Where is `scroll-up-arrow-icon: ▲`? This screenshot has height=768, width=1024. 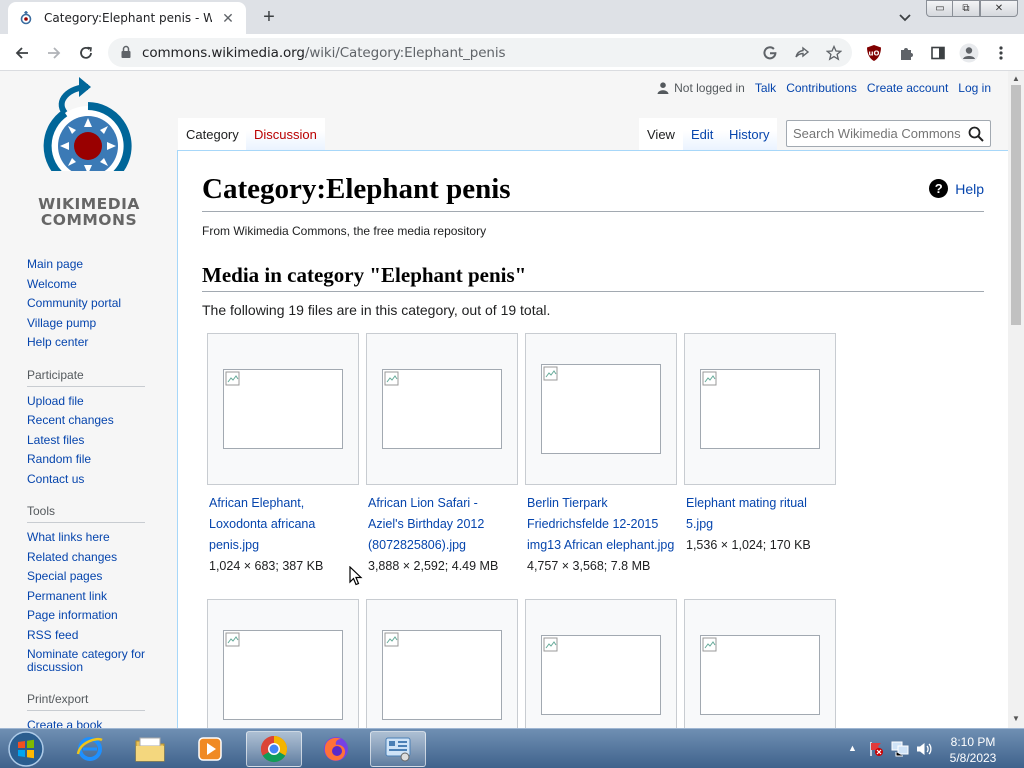 scroll-up-arrow-icon: ▲ is located at coordinates (1016, 78).